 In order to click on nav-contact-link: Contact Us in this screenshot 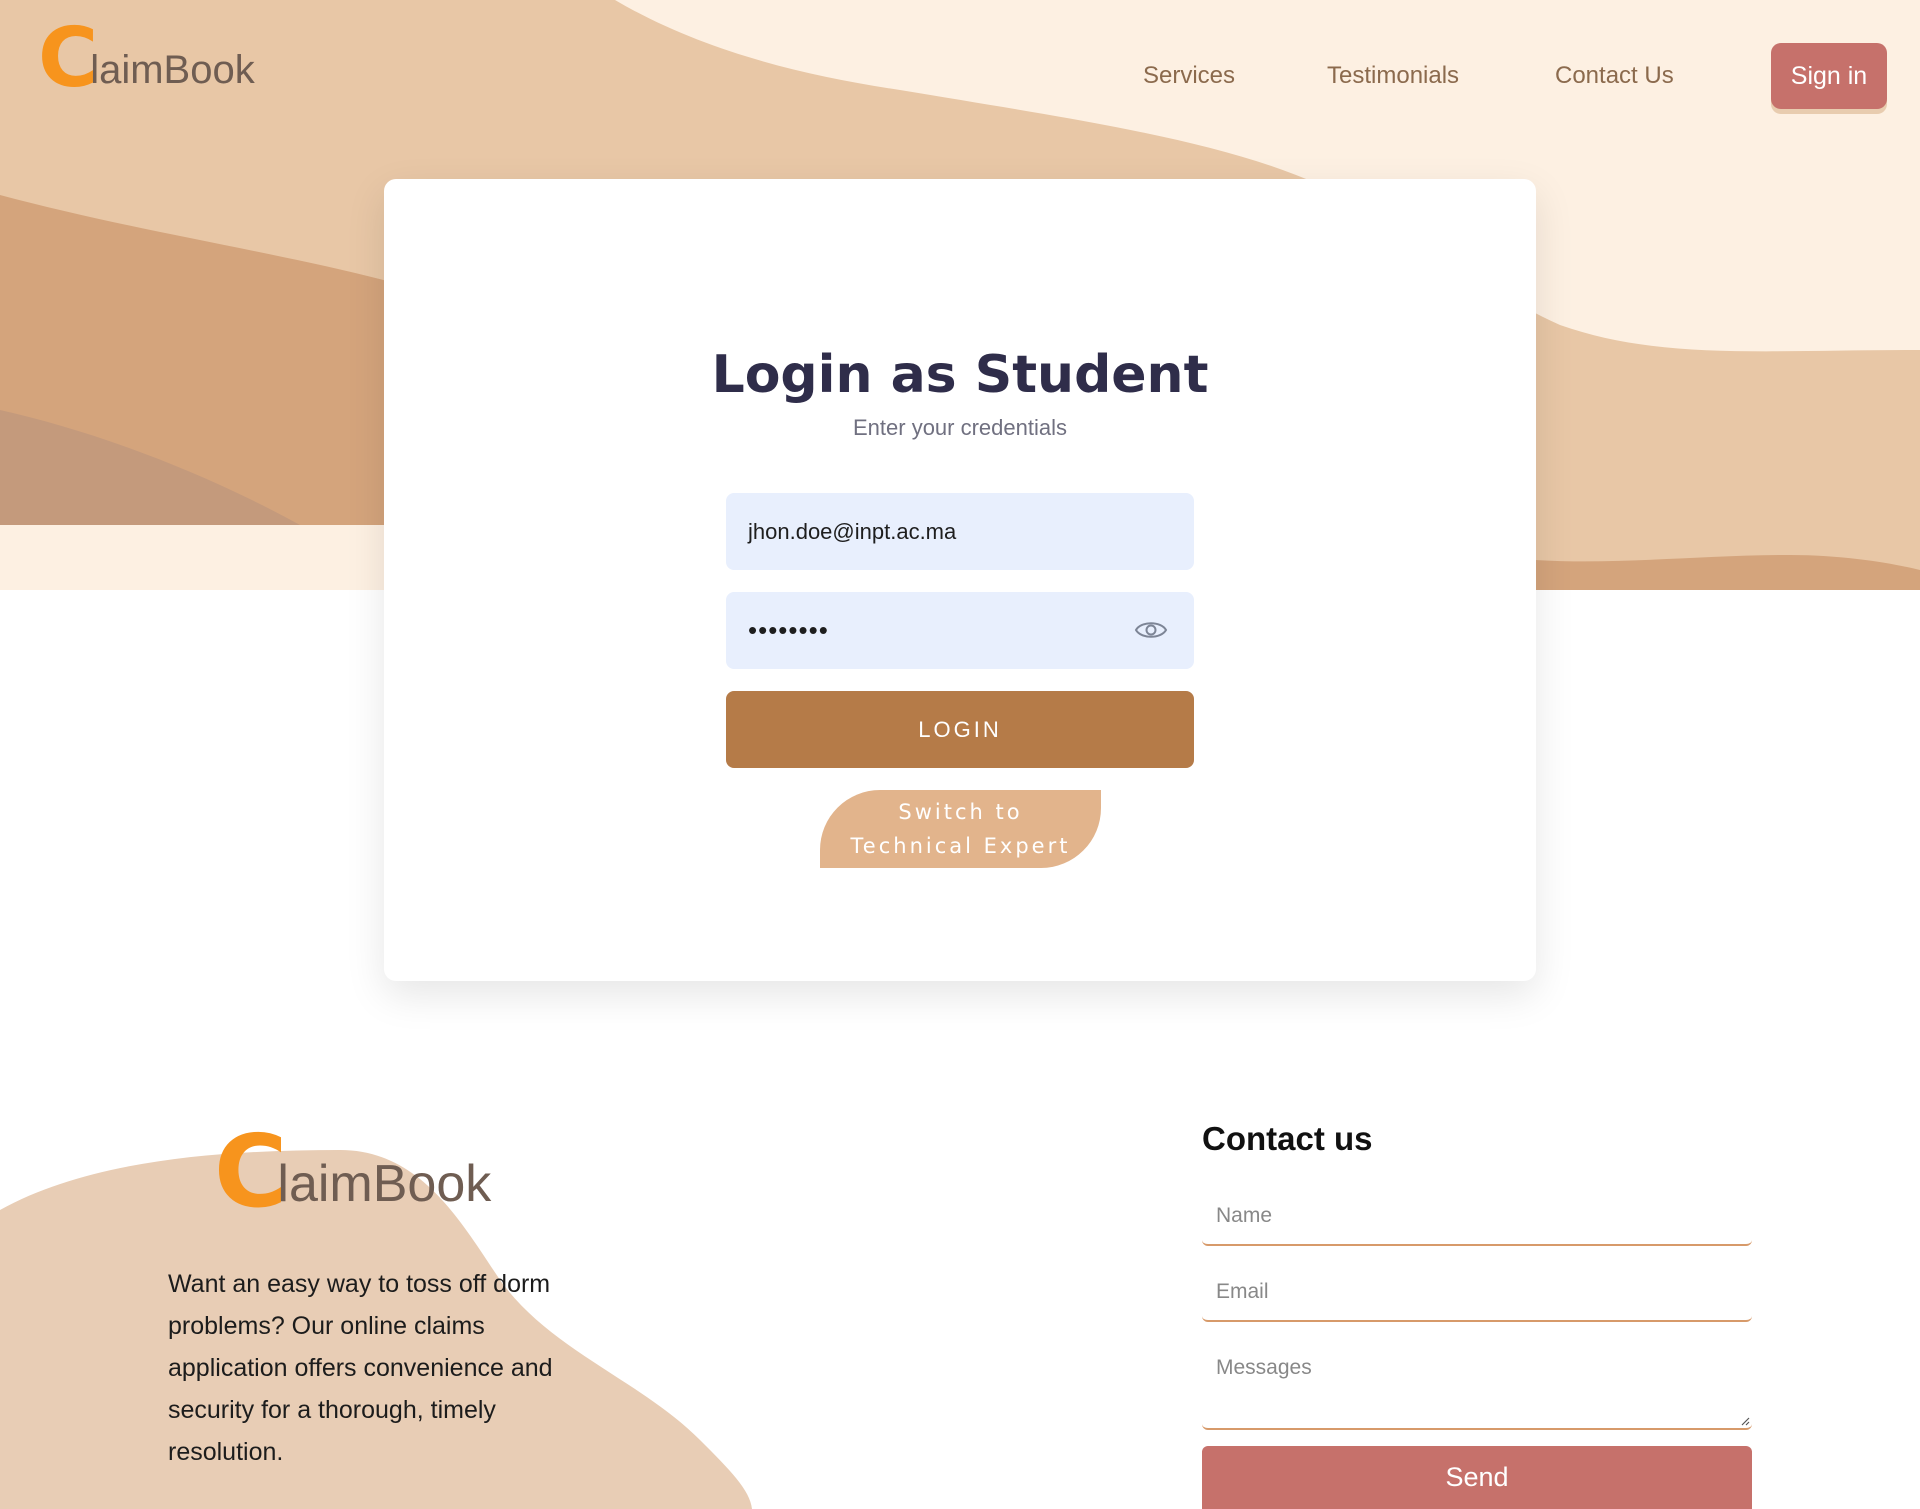, I will do `click(1614, 76)`.